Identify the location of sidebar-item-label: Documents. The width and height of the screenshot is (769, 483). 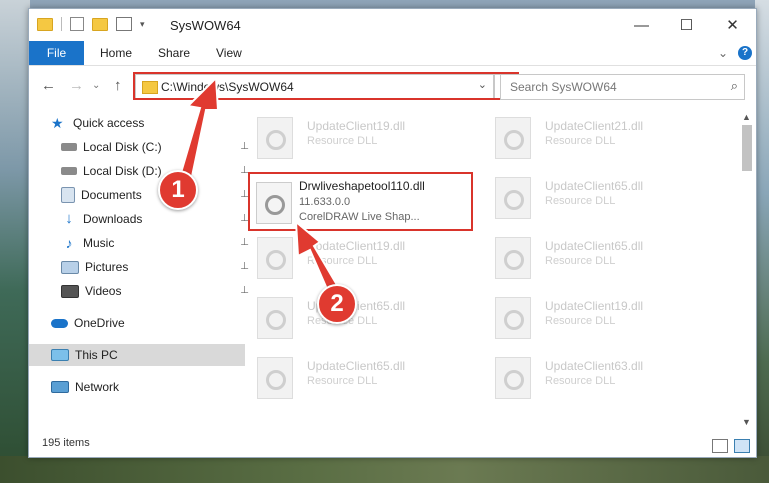
(111, 195).